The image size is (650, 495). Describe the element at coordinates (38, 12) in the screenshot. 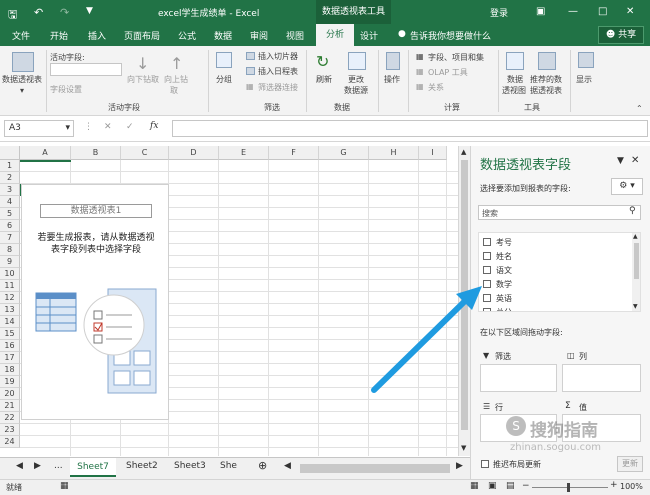

I see `undo-icon: ↶` at that location.